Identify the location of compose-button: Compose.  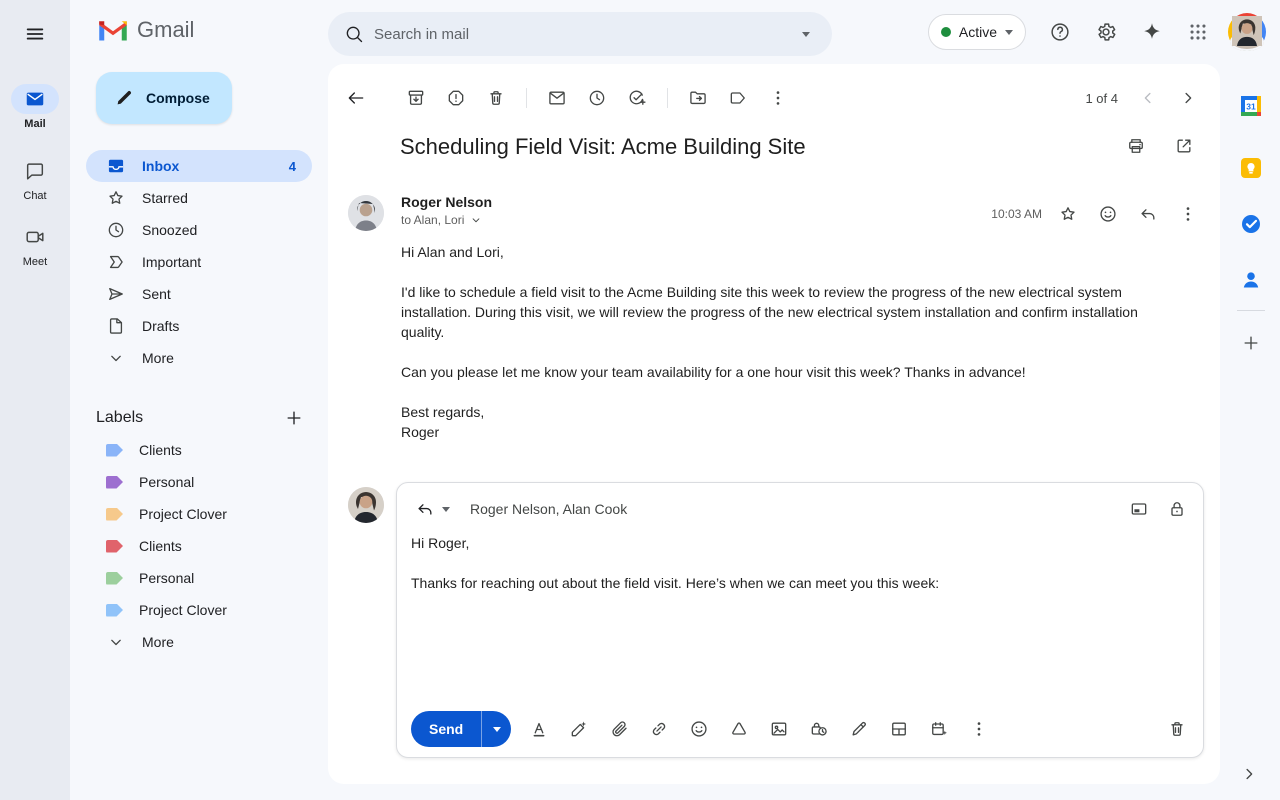
(164, 98).